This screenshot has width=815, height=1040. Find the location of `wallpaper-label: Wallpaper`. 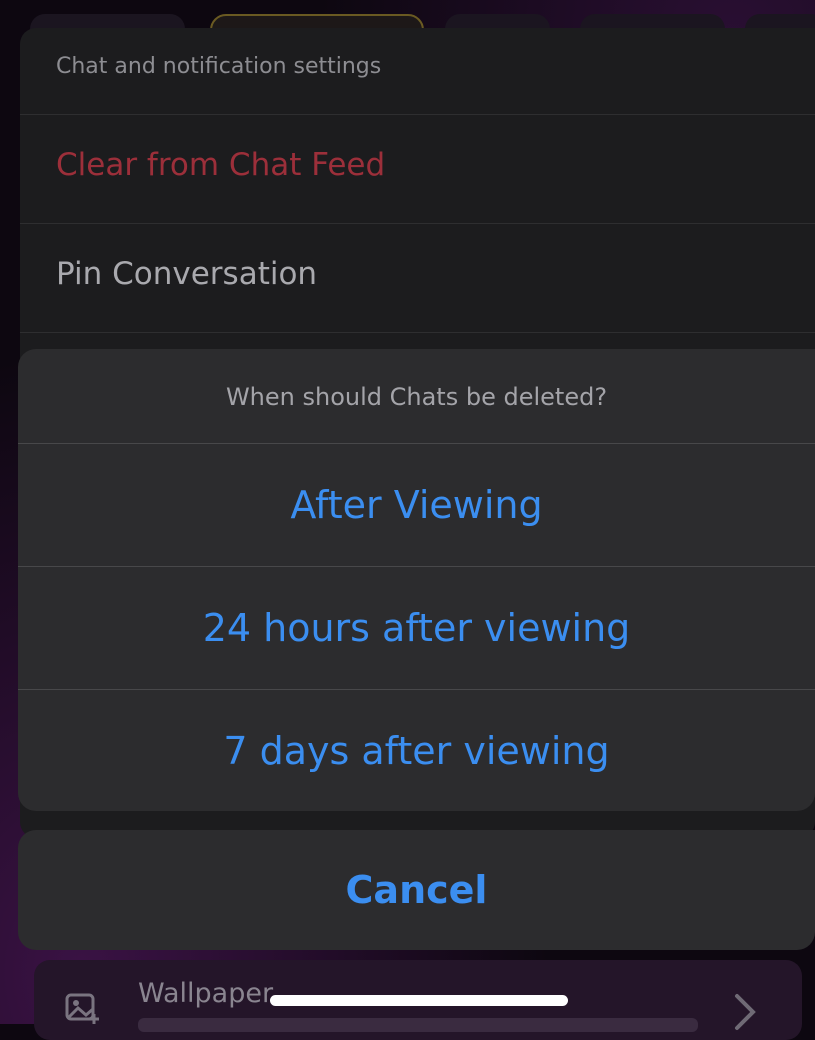

wallpaper-label: Wallpaper is located at coordinates (206, 993).